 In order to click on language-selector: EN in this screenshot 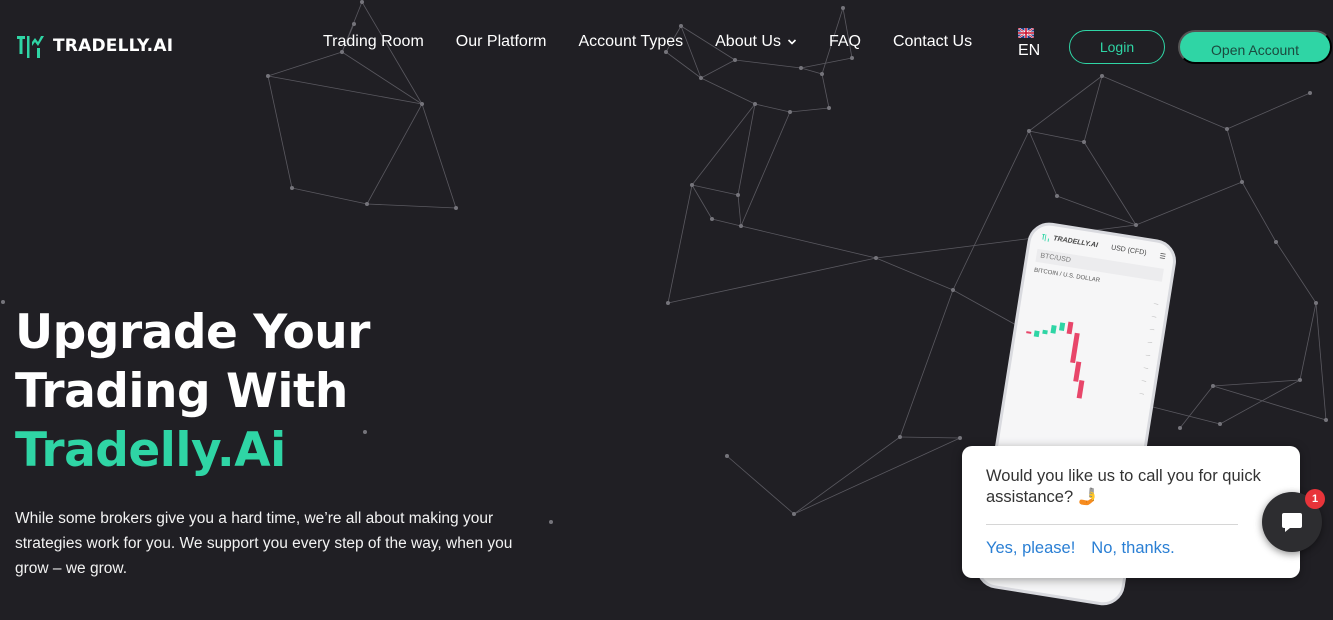, I will do `click(1029, 44)`.